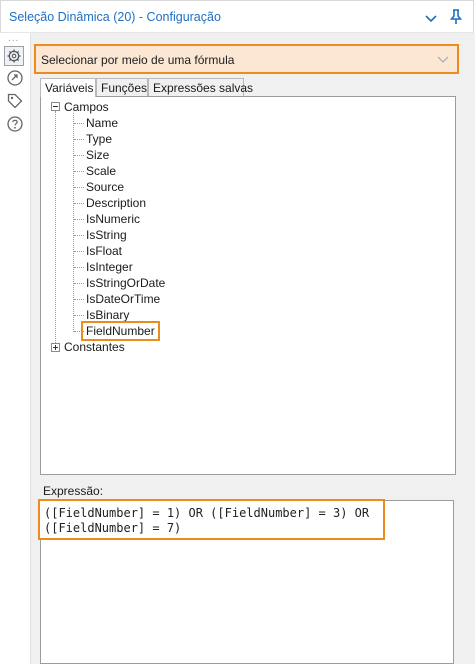 This screenshot has height=664, width=476. Describe the element at coordinates (105, 187) in the screenshot. I see `tree-node-field: Source` at that location.